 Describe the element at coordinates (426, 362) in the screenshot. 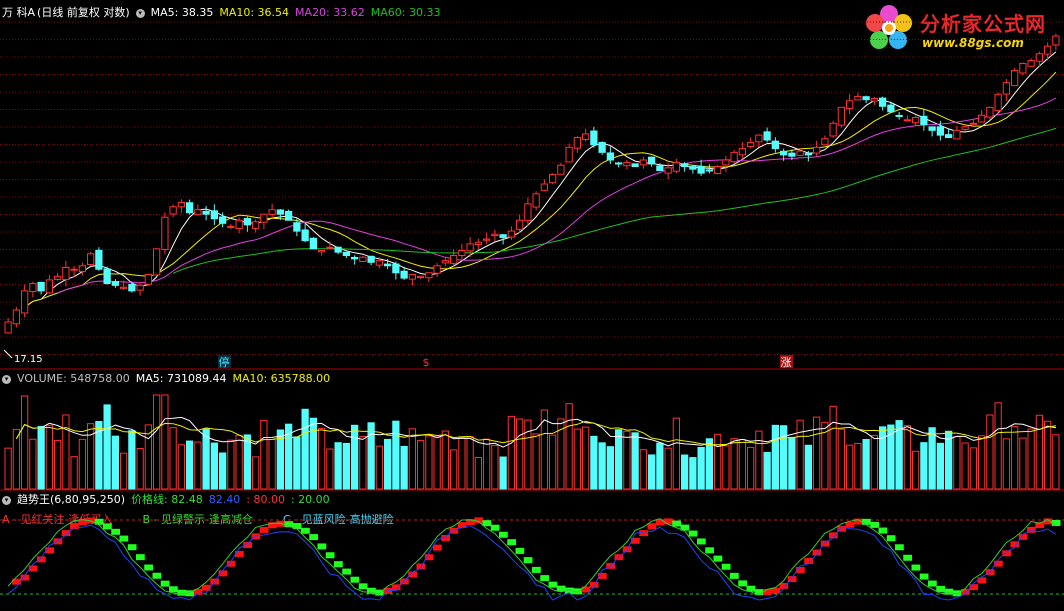

I see `event-marker: $` at that location.